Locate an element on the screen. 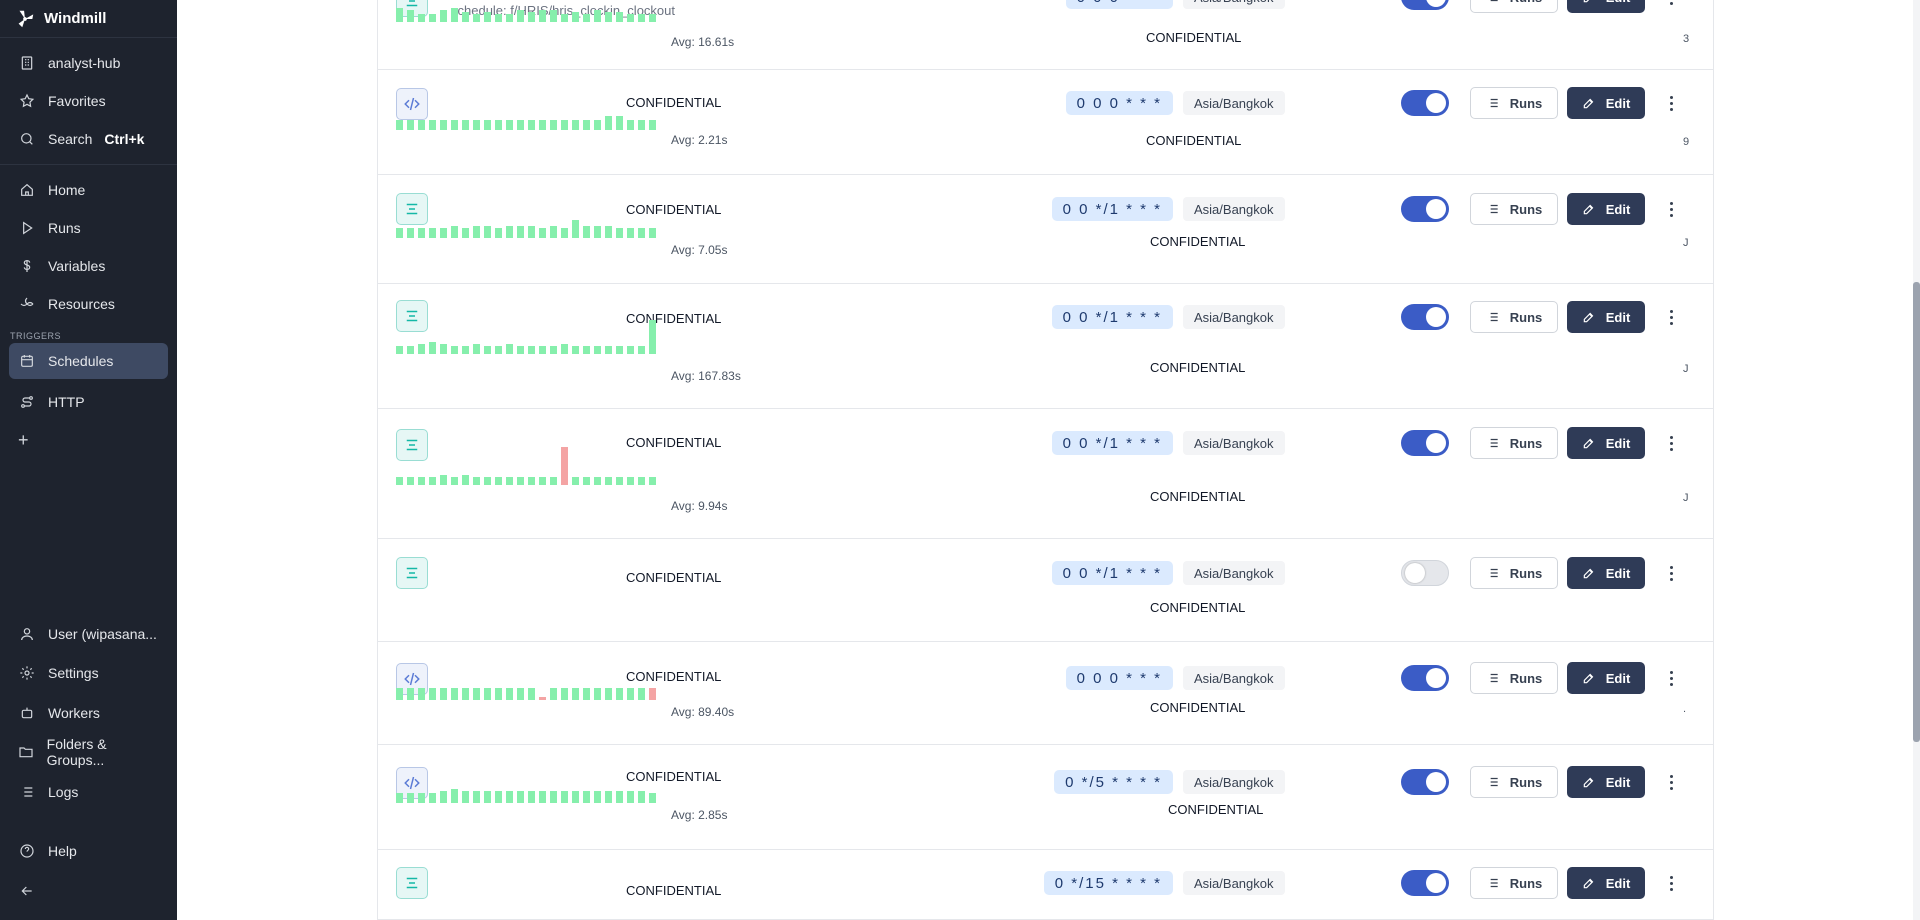 This screenshot has height=920, width=1920. sidebar-item-runs: Runs is located at coordinates (88, 228).